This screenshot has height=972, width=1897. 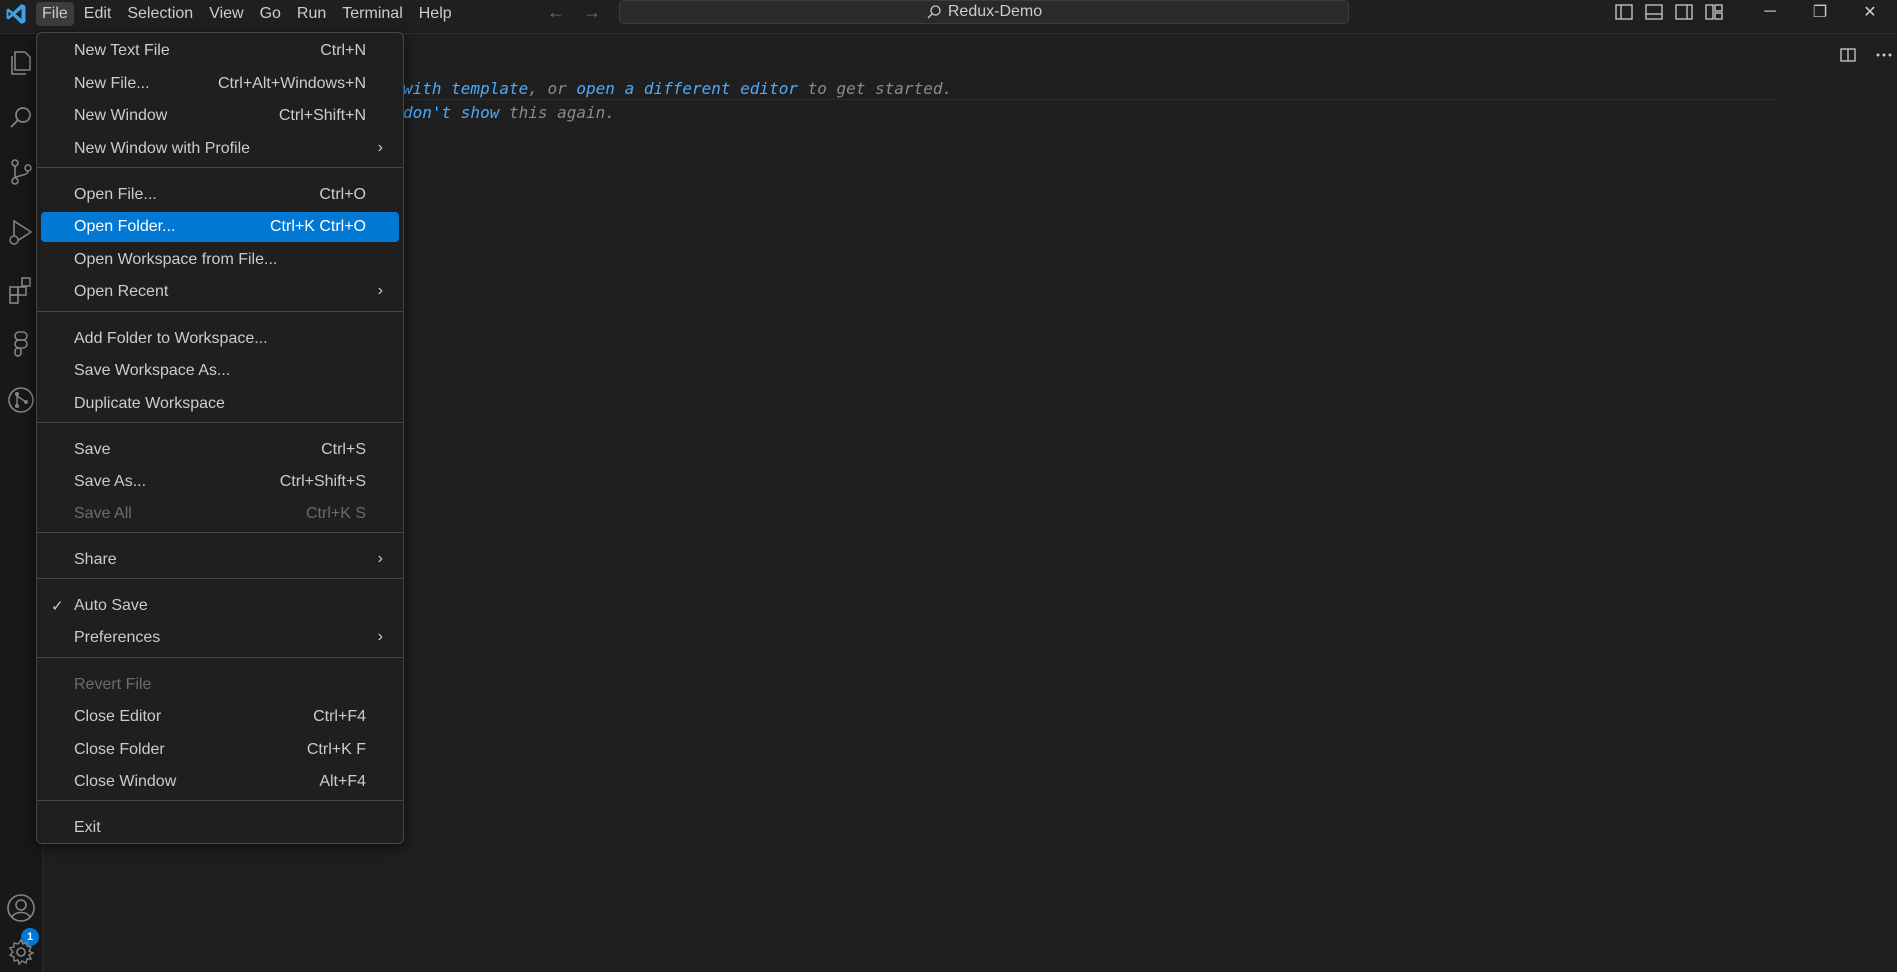 What do you see at coordinates (1884, 55) in the screenshot?
I see `more-actions-icon` at bounding box center [1884, 55].